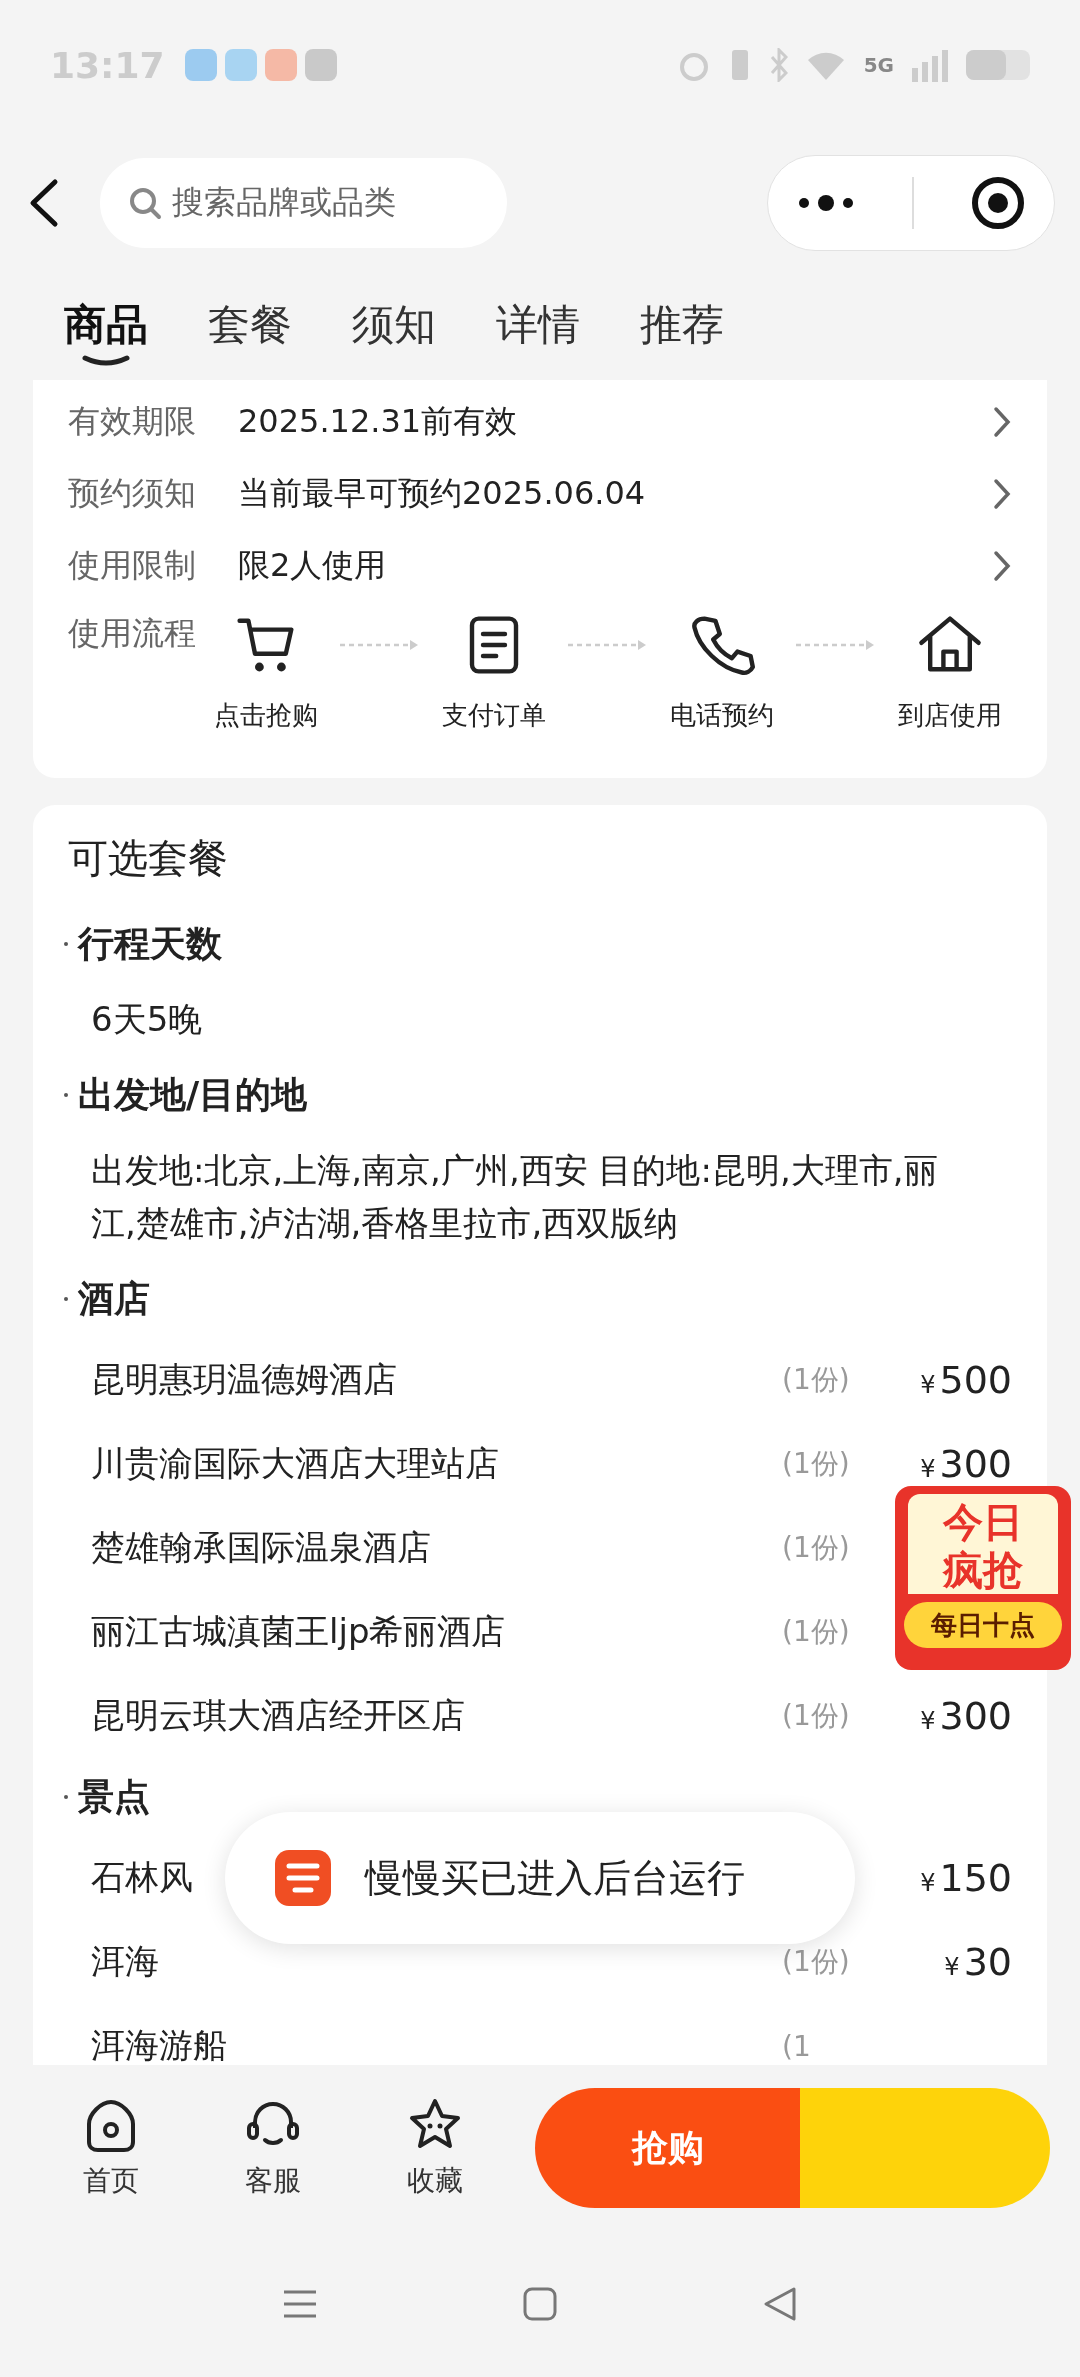 This screenshot has height=2377, width=1080. I want to click on tab: 推荐, so click(682, 336).